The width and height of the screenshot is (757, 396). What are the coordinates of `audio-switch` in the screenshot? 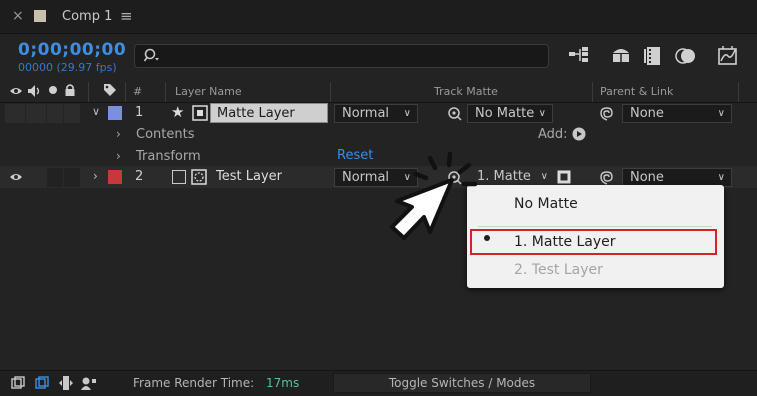 It's located at (36, 113).